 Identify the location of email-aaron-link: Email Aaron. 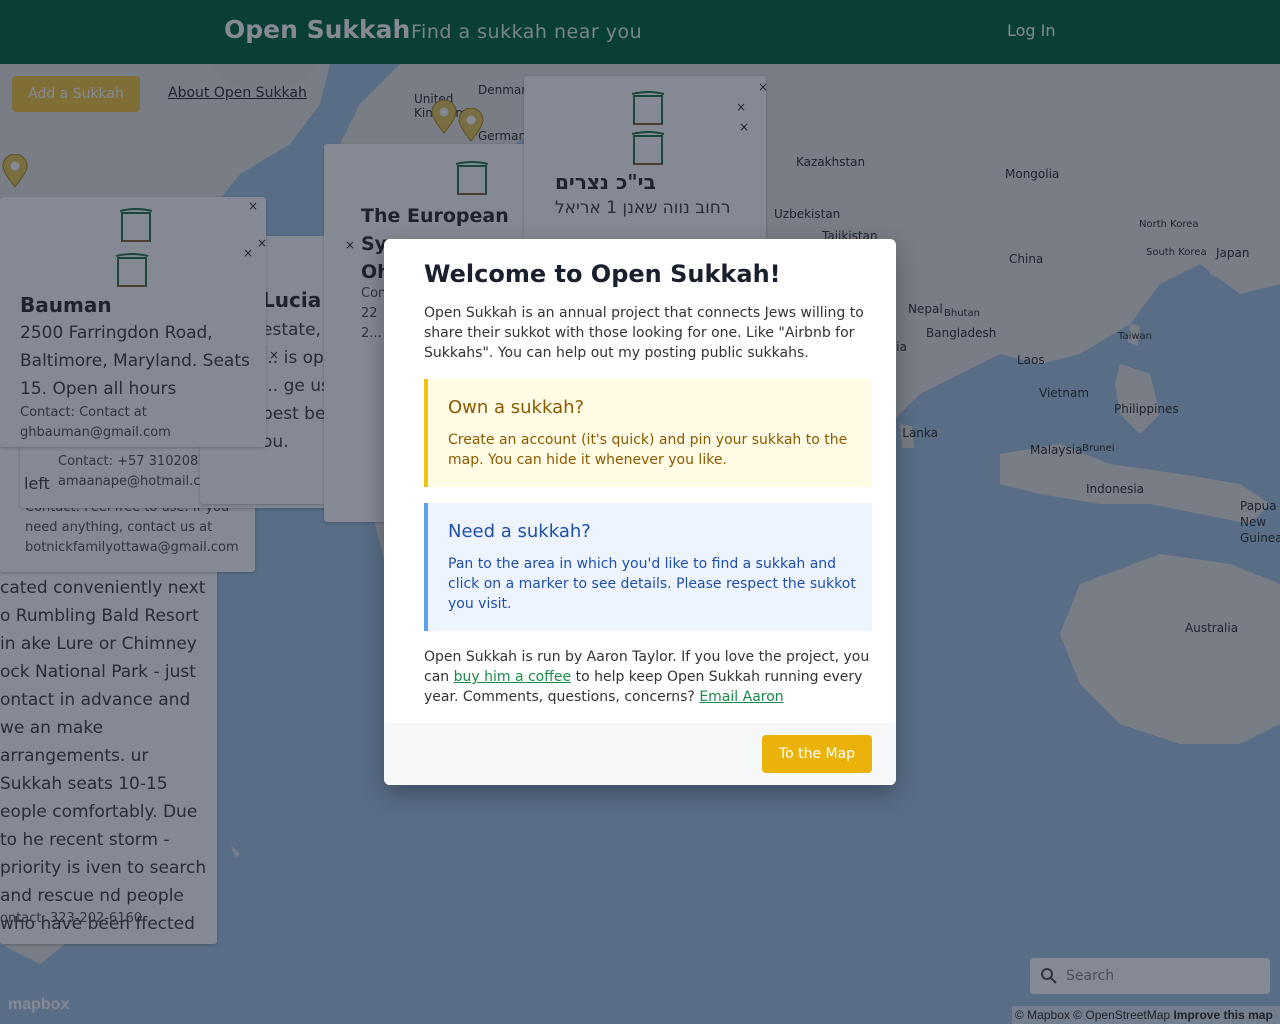
(741, 697).